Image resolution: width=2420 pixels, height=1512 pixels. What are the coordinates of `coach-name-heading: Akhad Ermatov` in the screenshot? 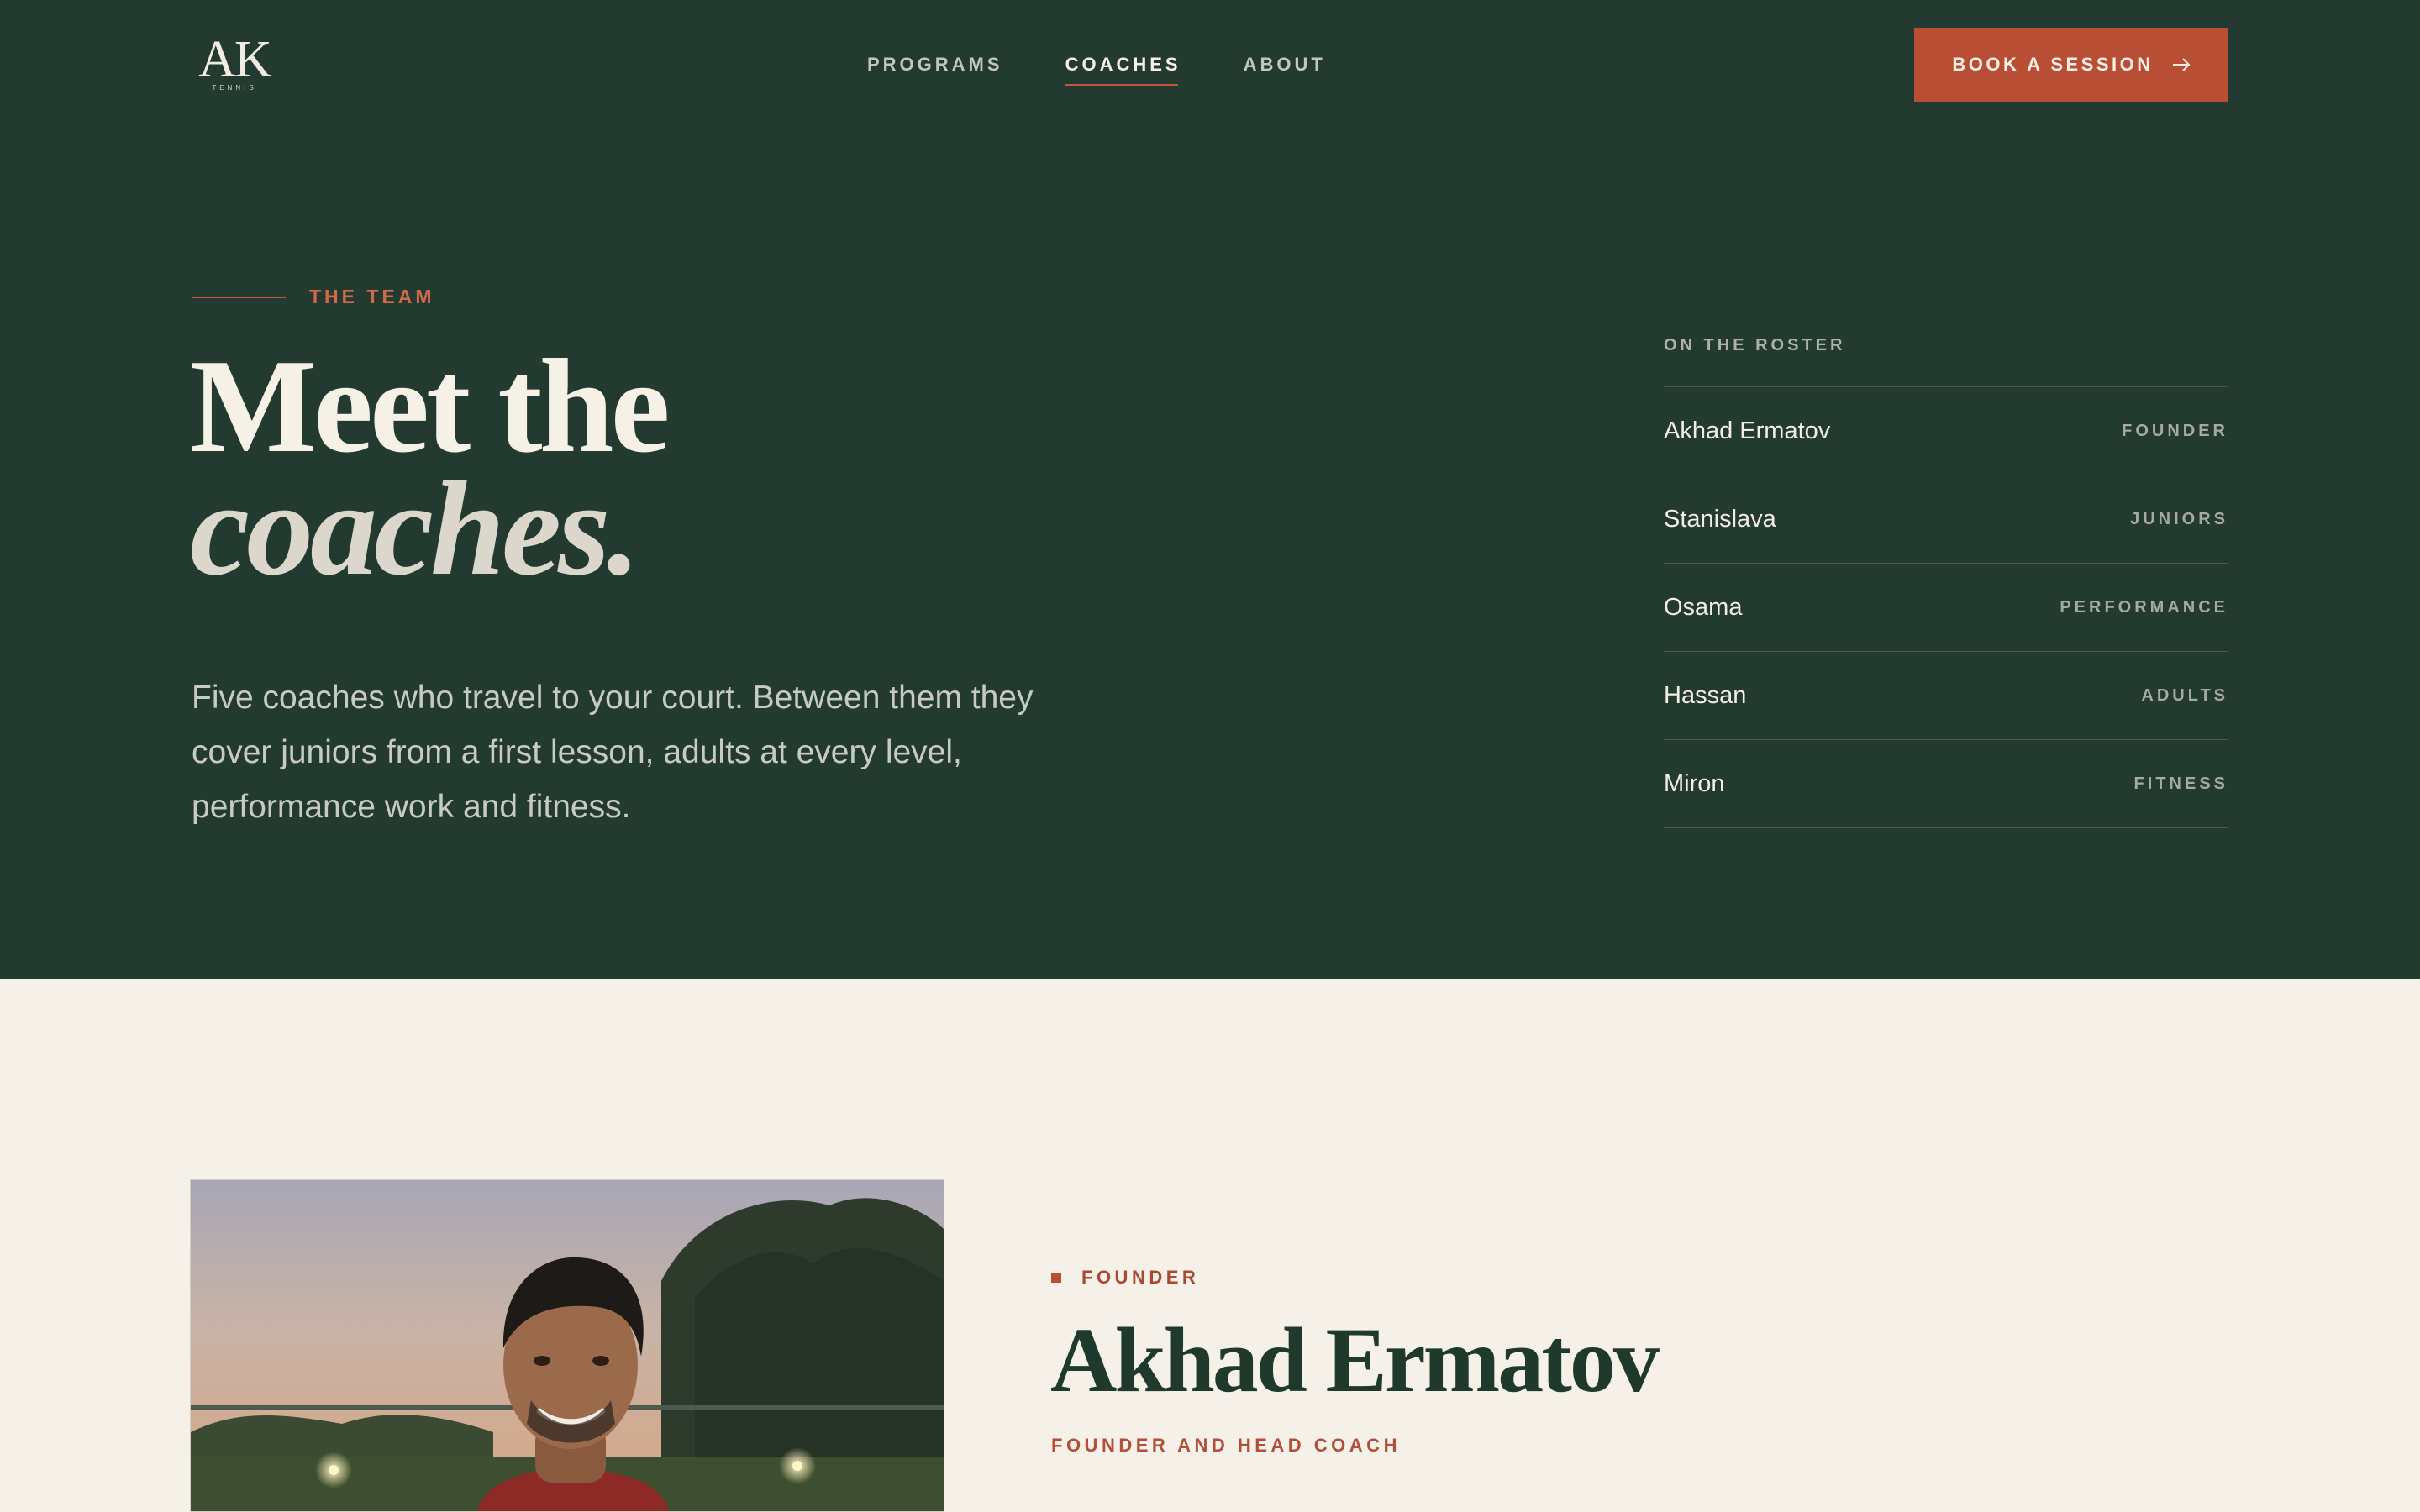 It's located at (1355, 1360).